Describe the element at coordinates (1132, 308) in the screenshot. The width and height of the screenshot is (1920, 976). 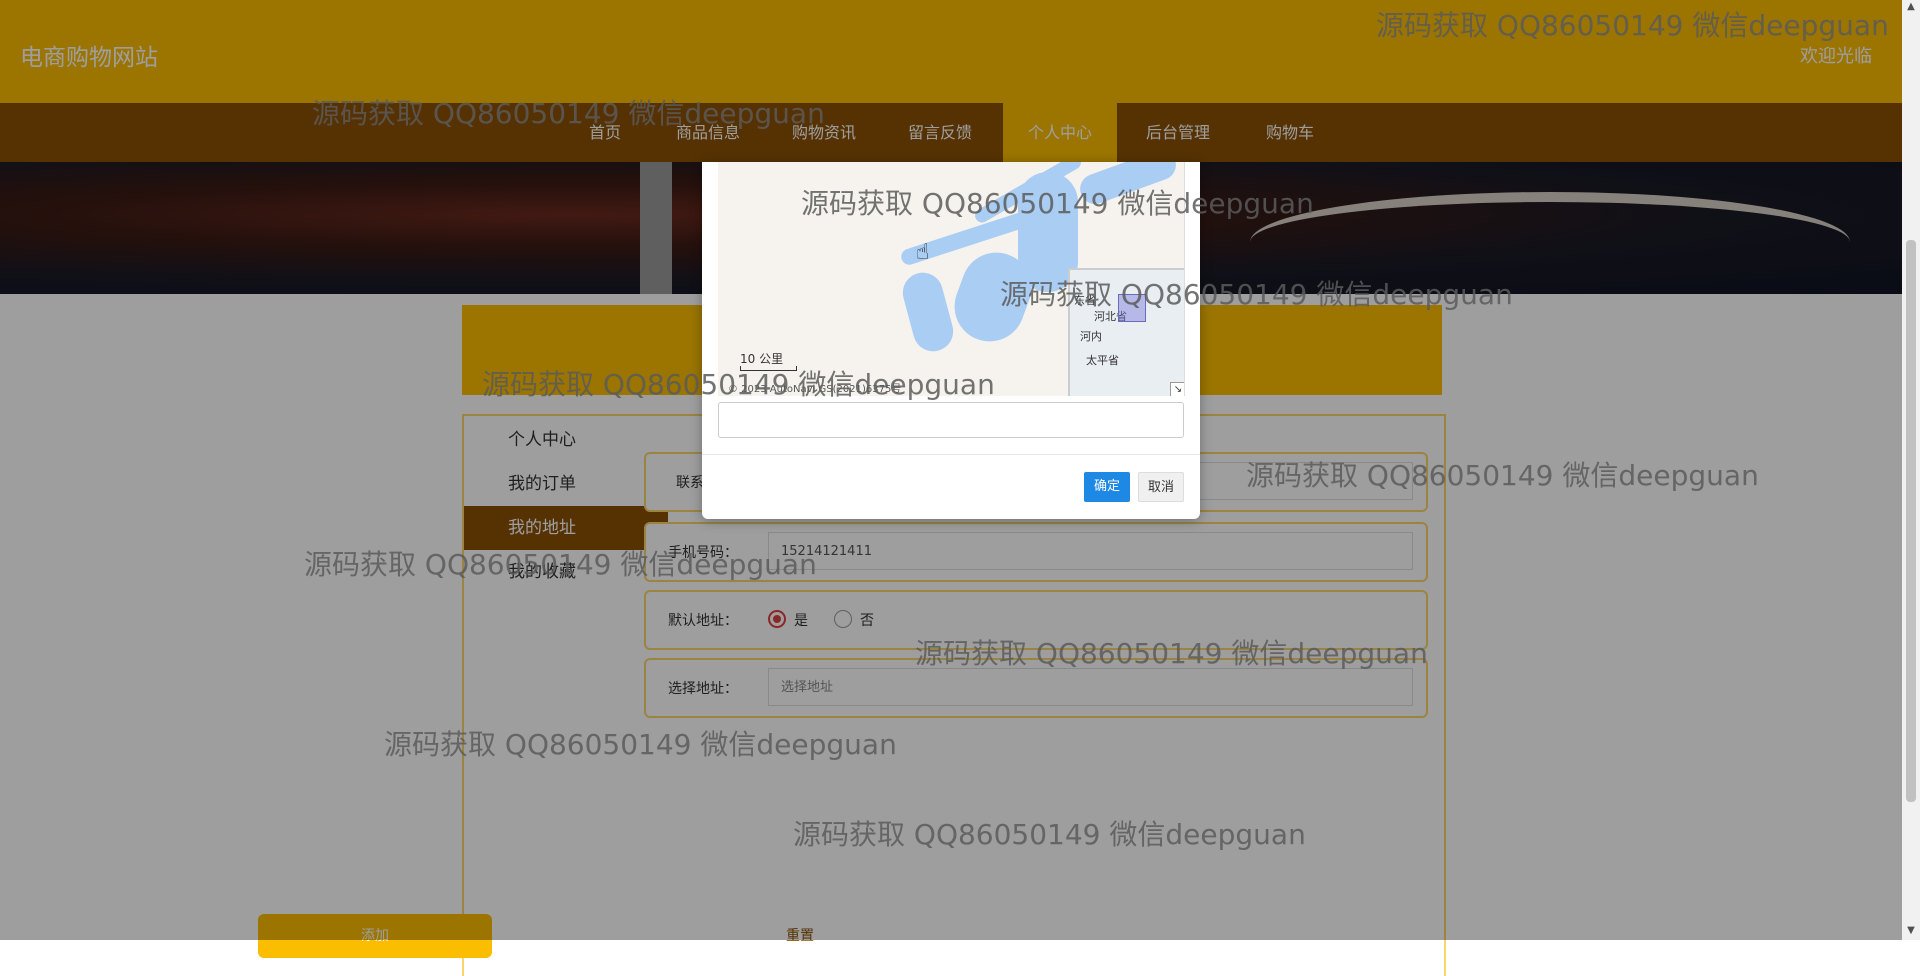
I see `minimap-viewport-box` at that location.